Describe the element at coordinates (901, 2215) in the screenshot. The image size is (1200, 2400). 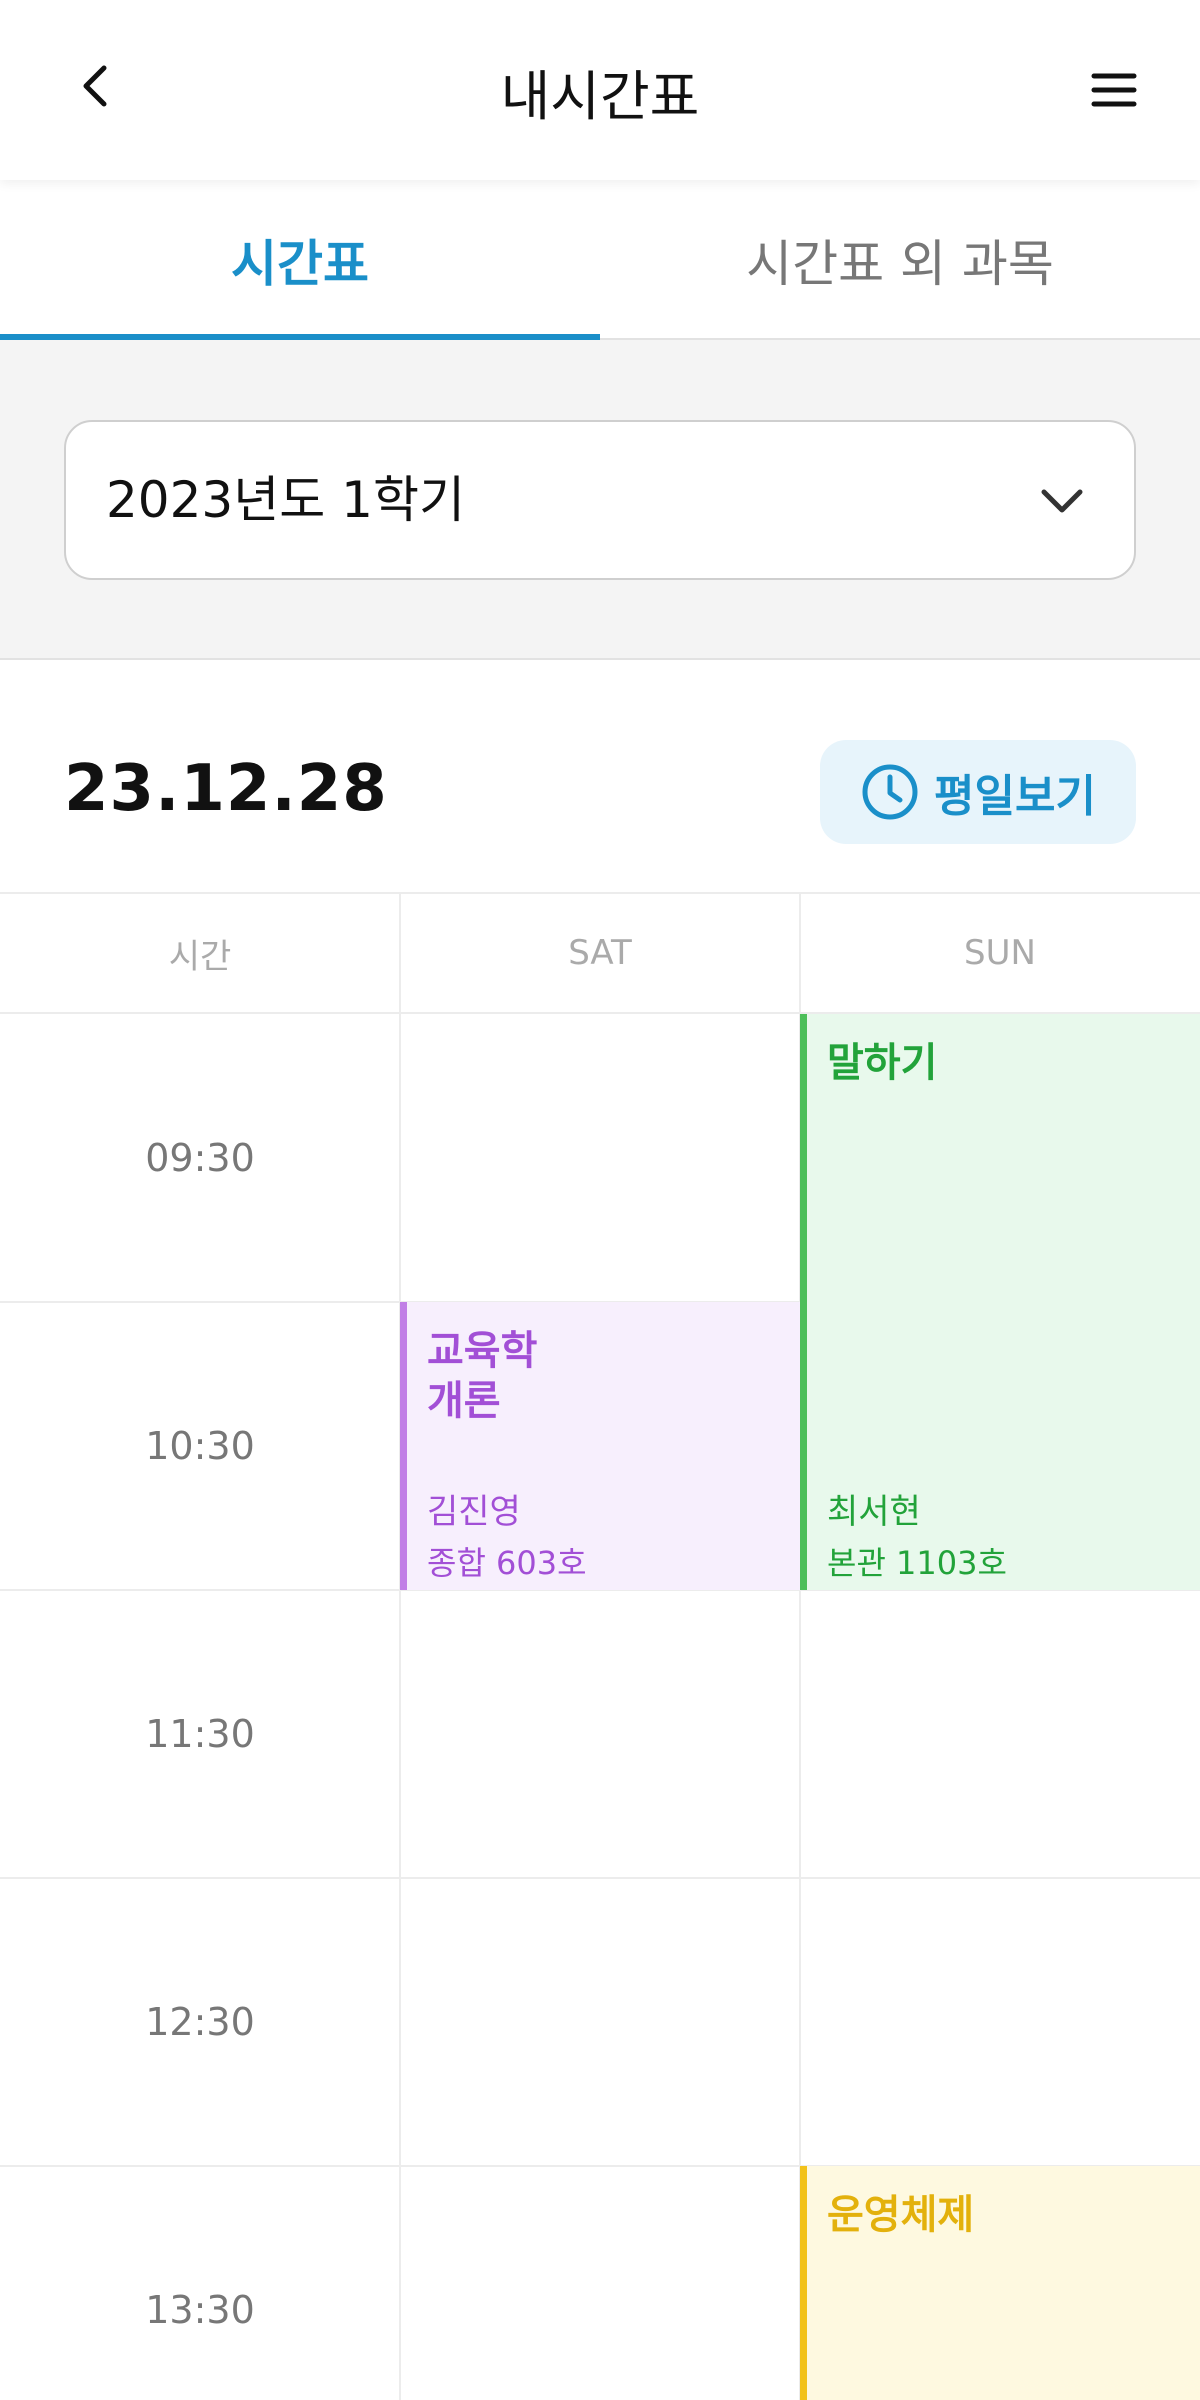
I see `class-title: 운영체제` at that location.